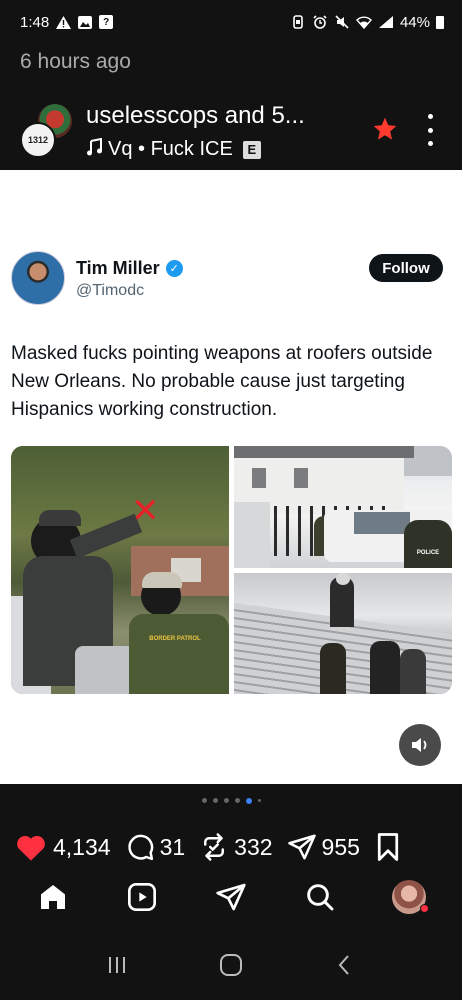  I want to click on system-navigation, so click(231, 967).